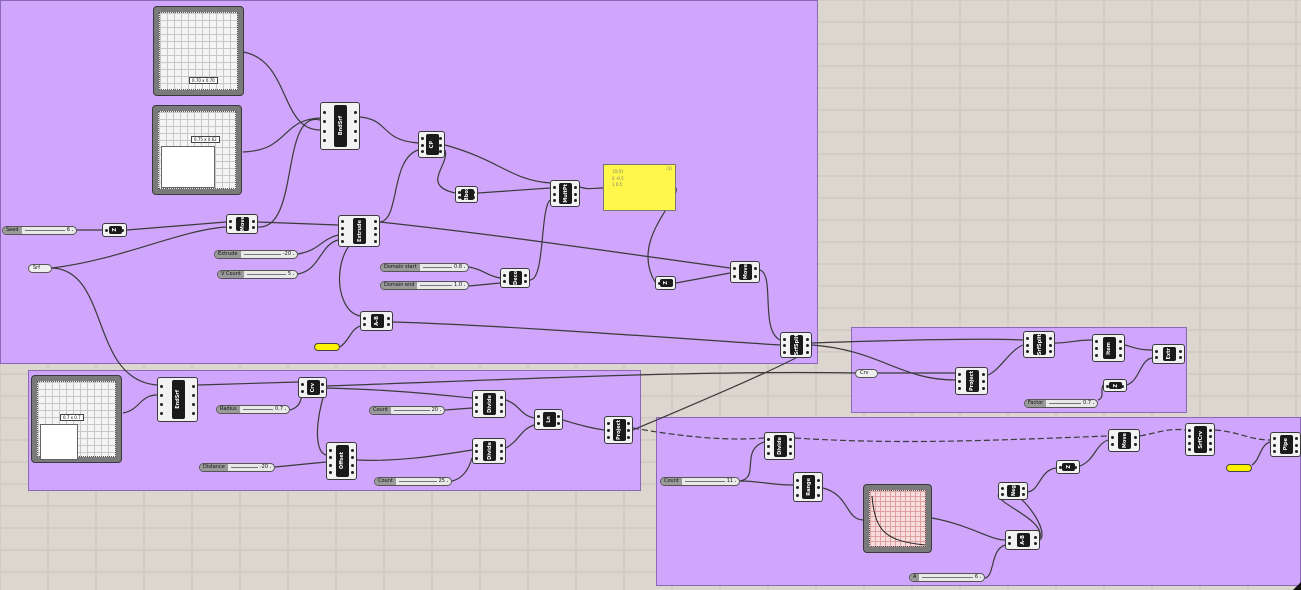 The height and width of the screenshot is (590, 1301). What do you see at coordinates (257, 274) in the screenshot?
I see `v-count-slider: V Count 5` at bounding box center [257, 274].